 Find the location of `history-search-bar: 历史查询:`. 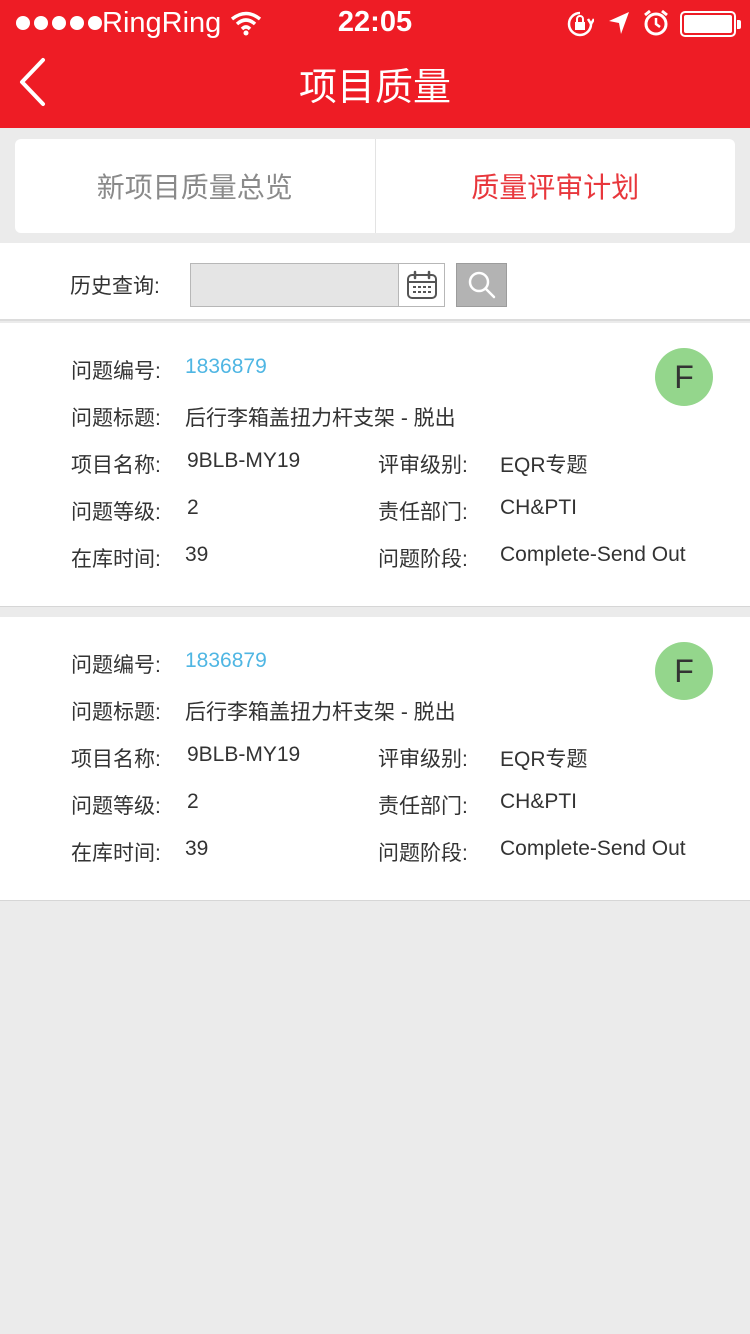

history-search-bar: 历史查询: is located at coordinates (375, 282).